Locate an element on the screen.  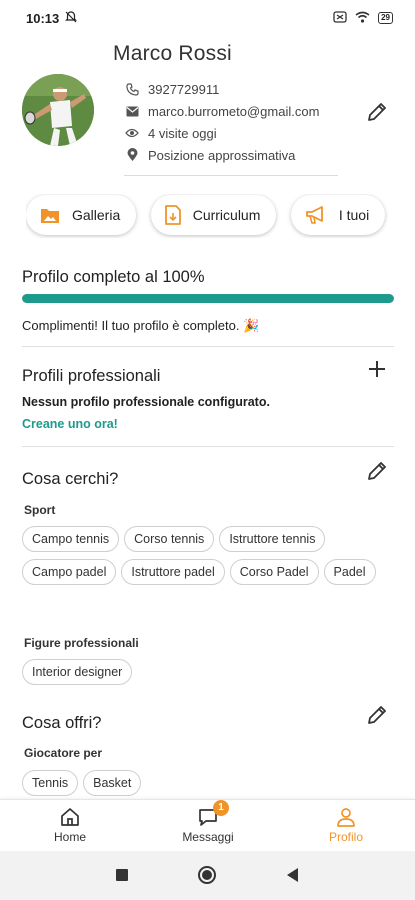
tag-chip: Campo padel is located at coordinates (69, 572).